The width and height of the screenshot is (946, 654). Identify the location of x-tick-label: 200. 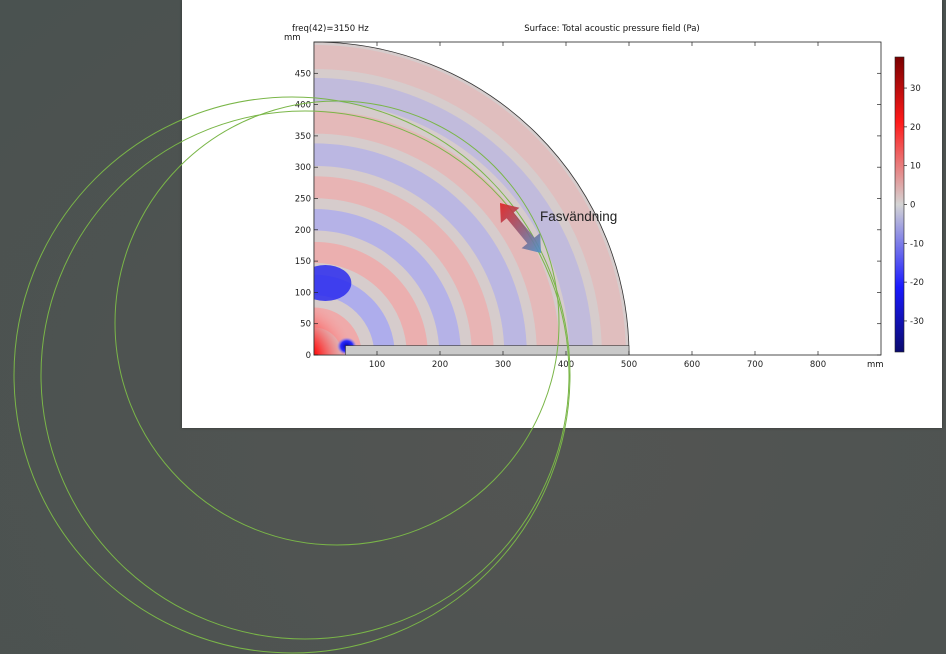
(440, 365).